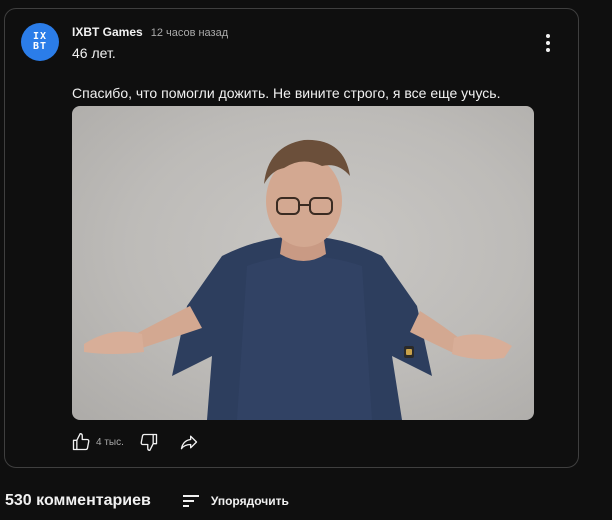  What do you see at coordinates (149, 442) in the screenshot?
I see `thumbs-down-icon` at bounding box center [149, 442].